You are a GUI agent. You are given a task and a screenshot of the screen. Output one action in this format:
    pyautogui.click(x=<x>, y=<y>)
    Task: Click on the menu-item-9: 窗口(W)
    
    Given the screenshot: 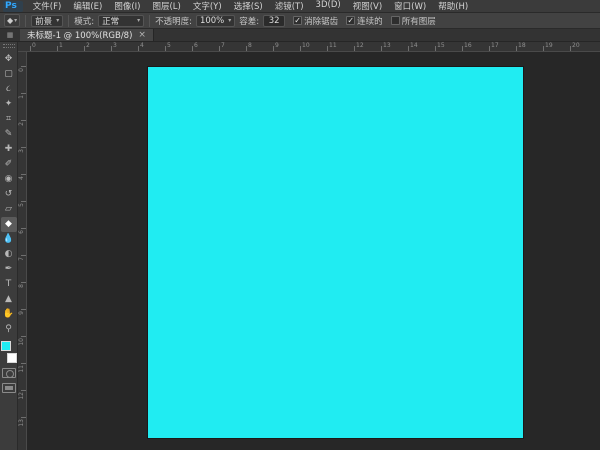 What is the action you would take?
    pyautogui.click(x=410, y=6)
    